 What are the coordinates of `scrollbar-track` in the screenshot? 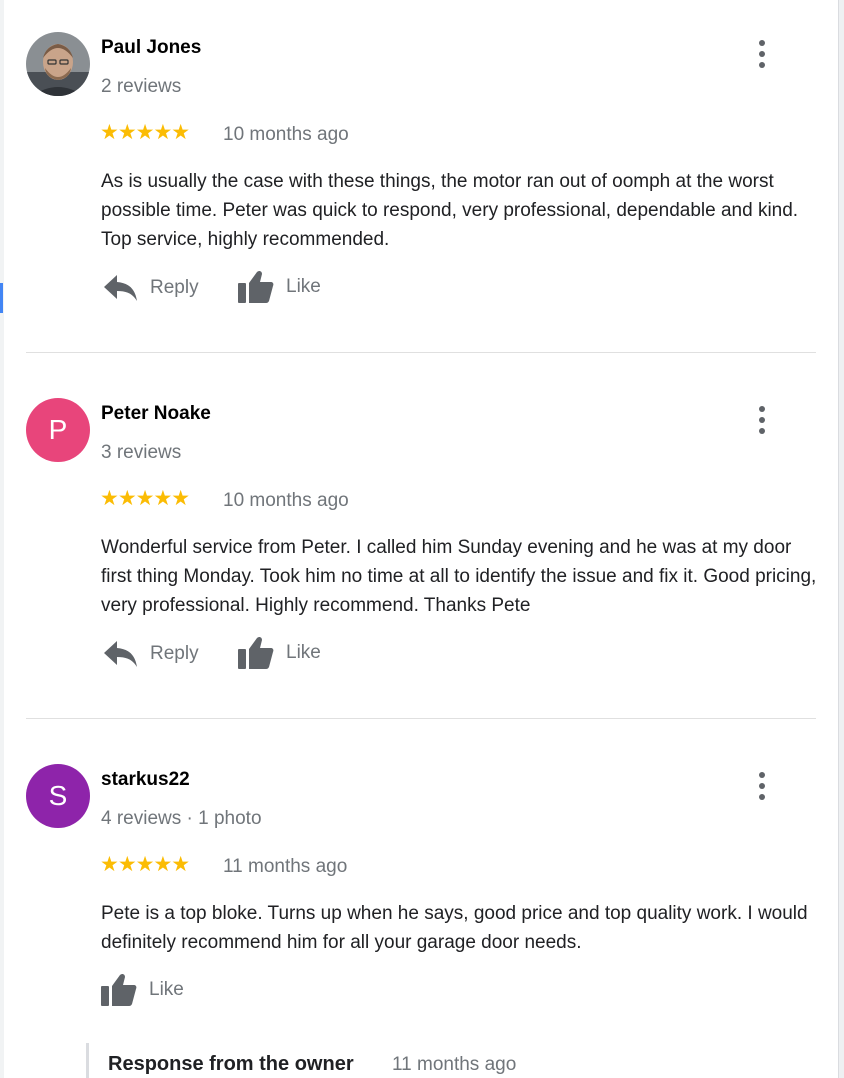 It's located at (841, 539).